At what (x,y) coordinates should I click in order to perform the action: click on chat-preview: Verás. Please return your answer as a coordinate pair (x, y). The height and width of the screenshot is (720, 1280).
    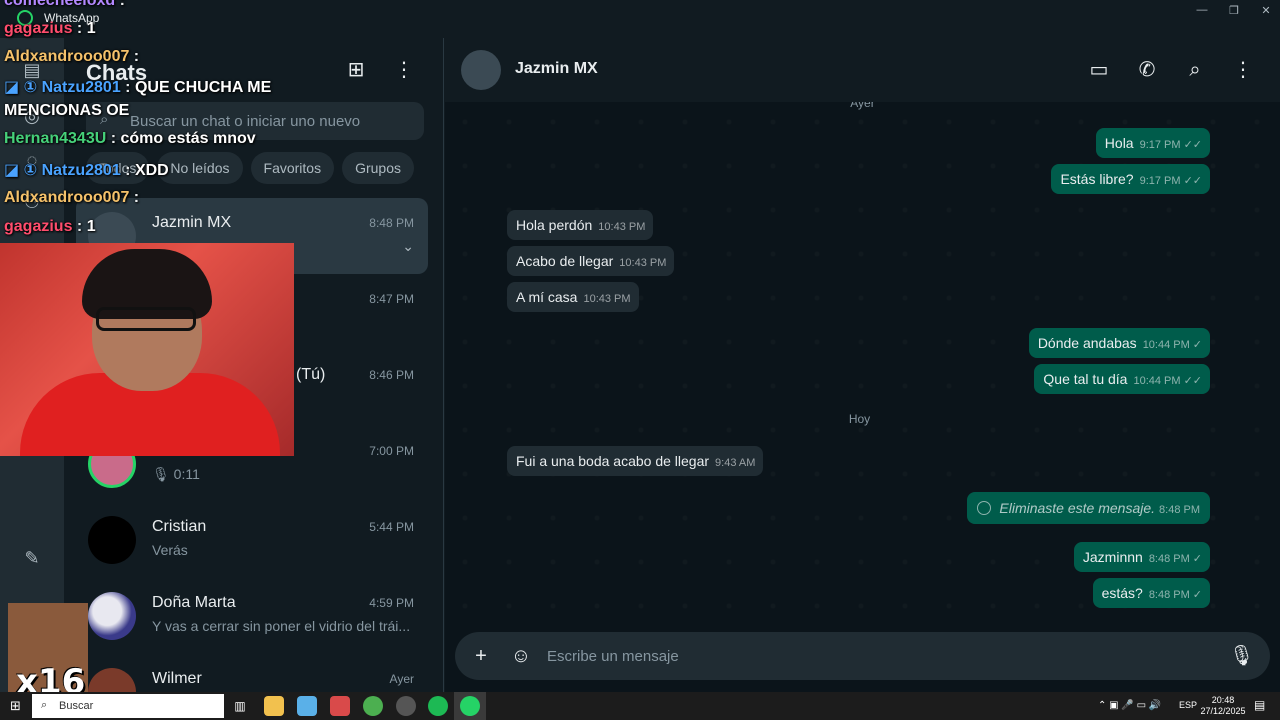
    Looking at the image, I should click on (170, 550).